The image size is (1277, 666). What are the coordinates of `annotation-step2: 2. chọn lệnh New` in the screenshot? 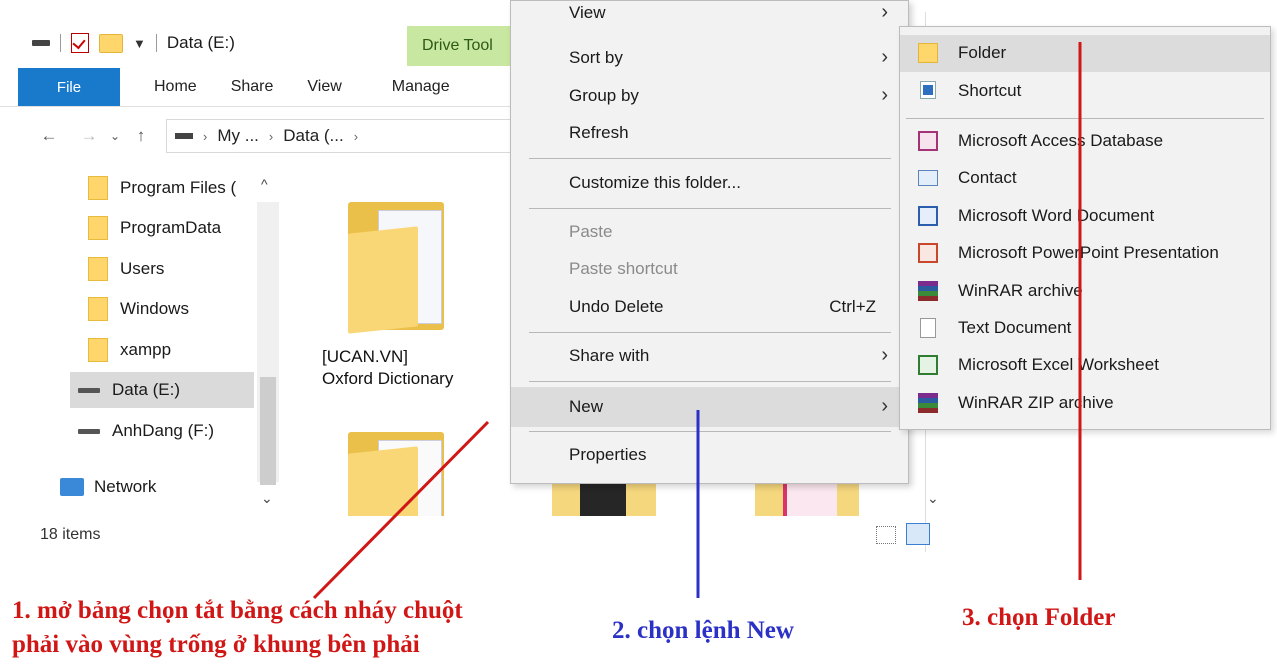 It's located at (703, 630).